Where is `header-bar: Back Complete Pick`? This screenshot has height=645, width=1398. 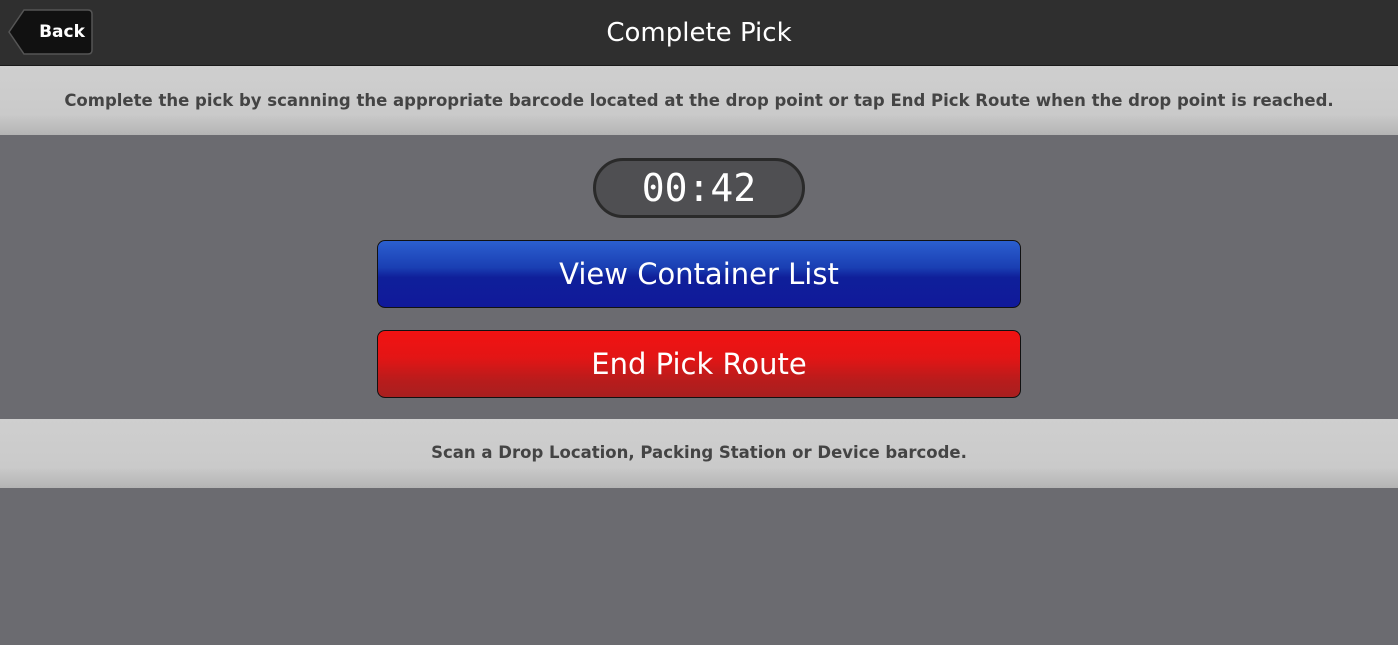 header-bar: Back Complete Pick is located at coordinates (699, 33).